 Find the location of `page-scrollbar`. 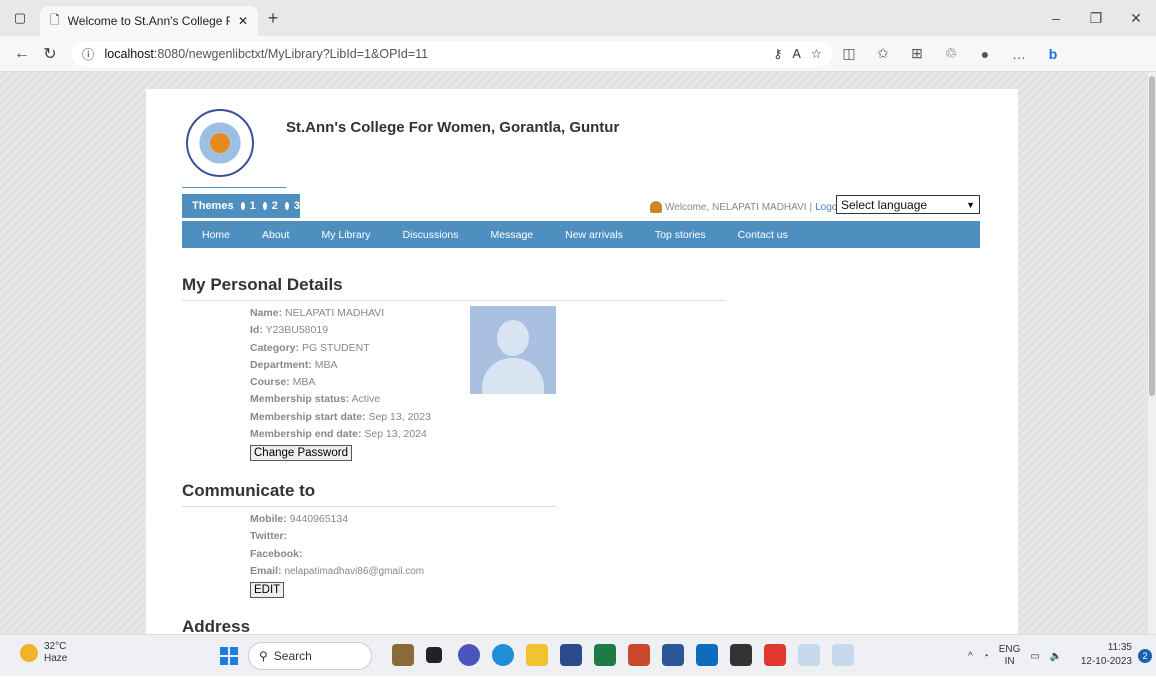

page-scrollbar is located at coordinates (1152, 353).